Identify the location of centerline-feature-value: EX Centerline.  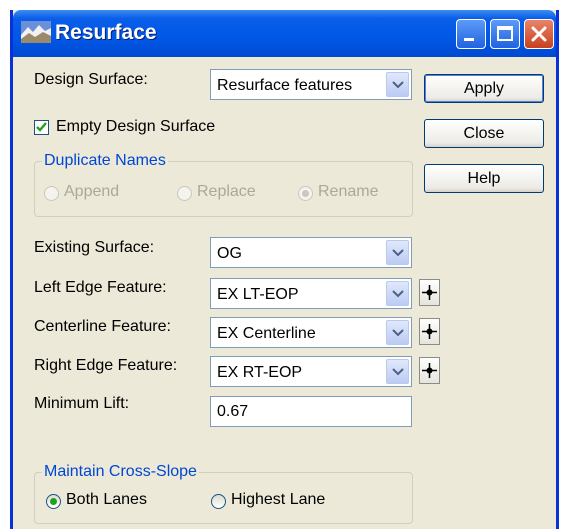
(266, 333).